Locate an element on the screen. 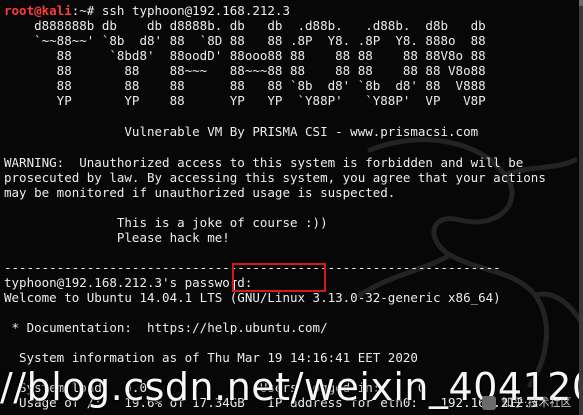 The width and height of the screenshot is (583, 415). site-badge-label: 知乎·技术社区 is located at coordinates (537, 402).